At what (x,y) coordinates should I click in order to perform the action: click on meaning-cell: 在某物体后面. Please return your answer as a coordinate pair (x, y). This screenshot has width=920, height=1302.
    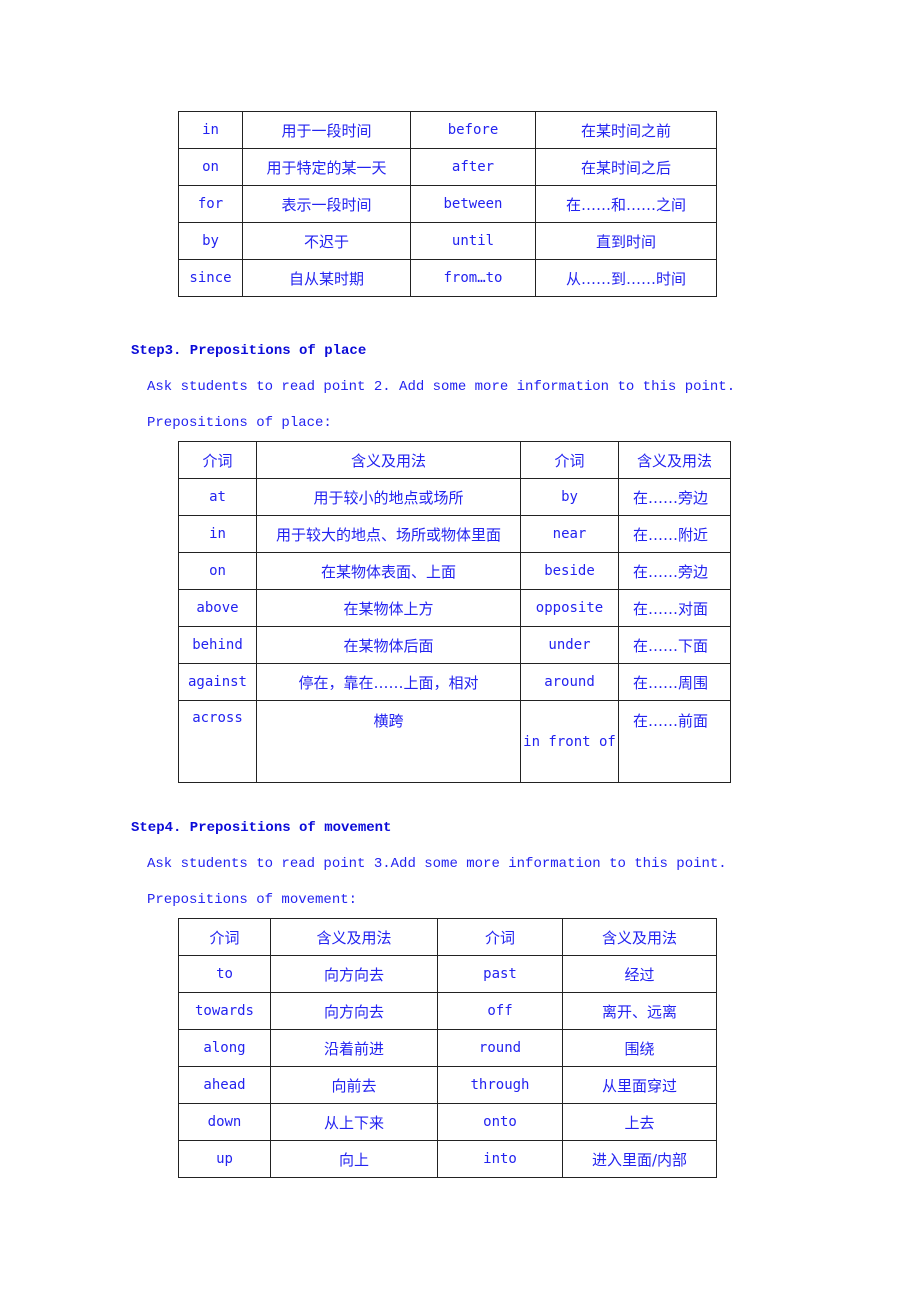
    Looking at the image, I should click on (388, 645).